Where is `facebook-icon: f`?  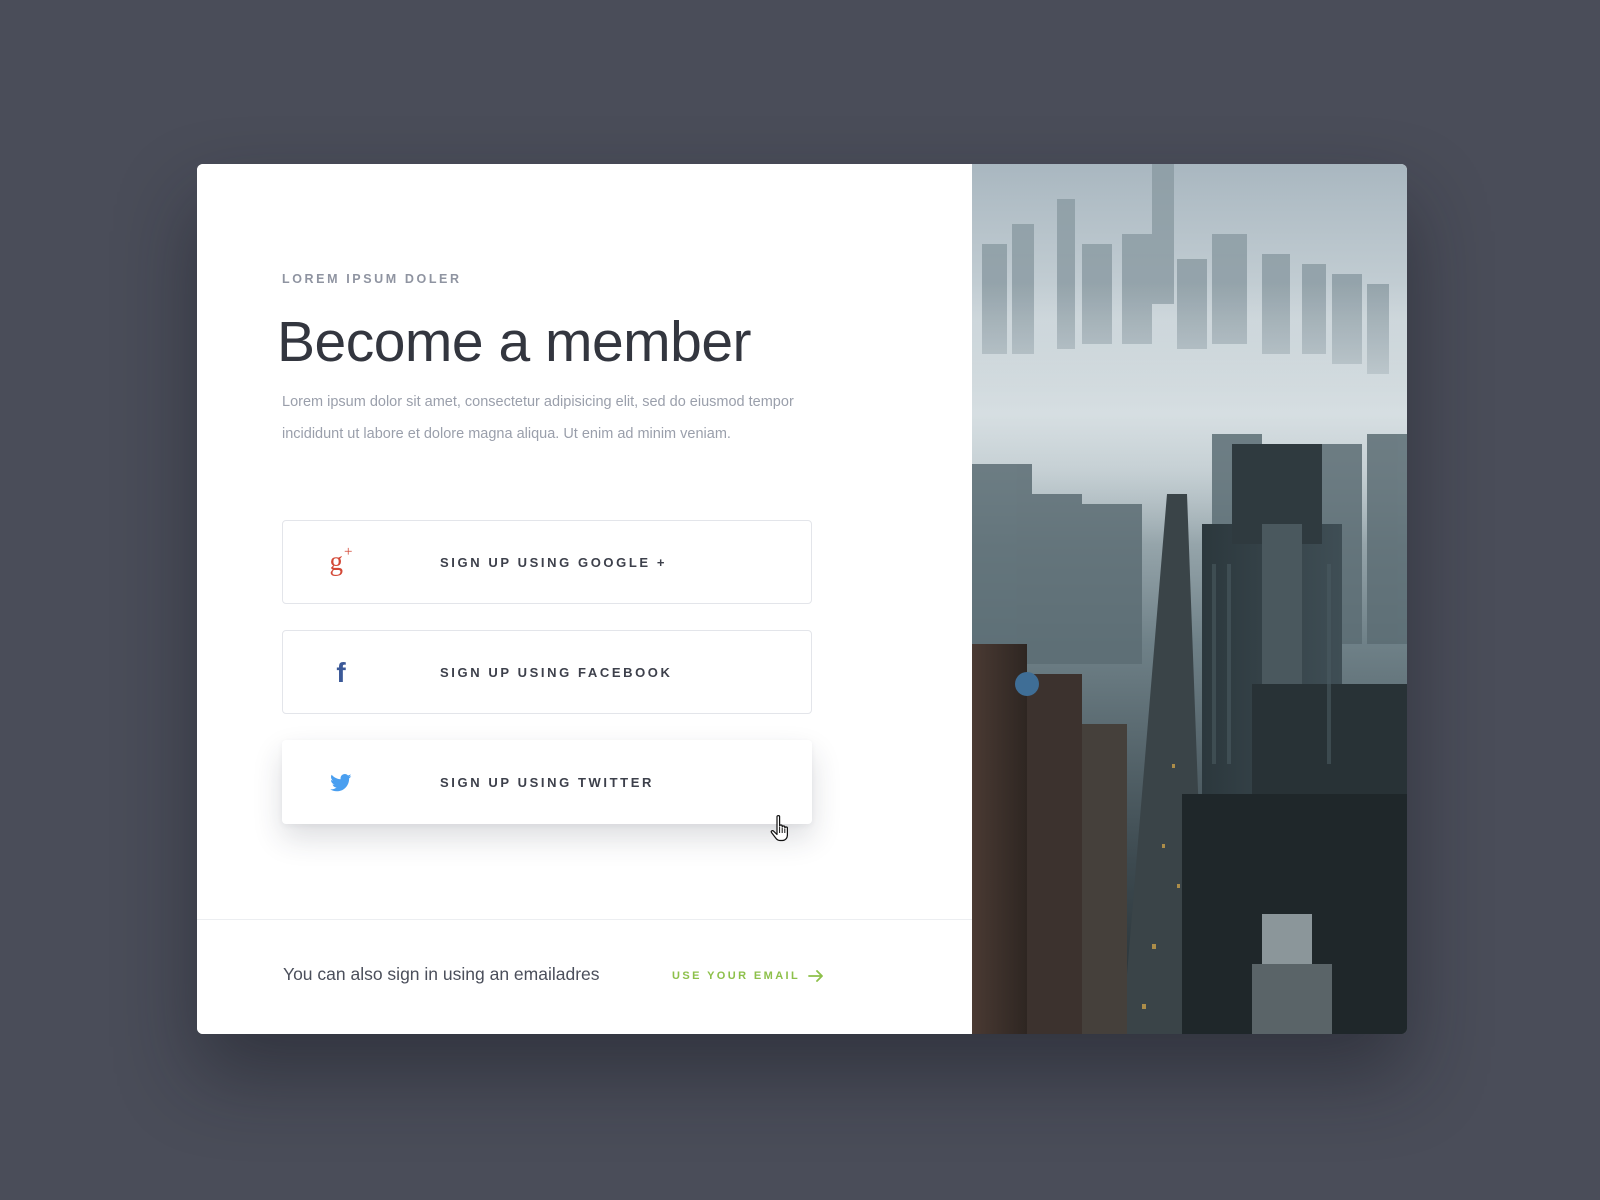 facebook-icon: f is located at coordinates (341, 672).